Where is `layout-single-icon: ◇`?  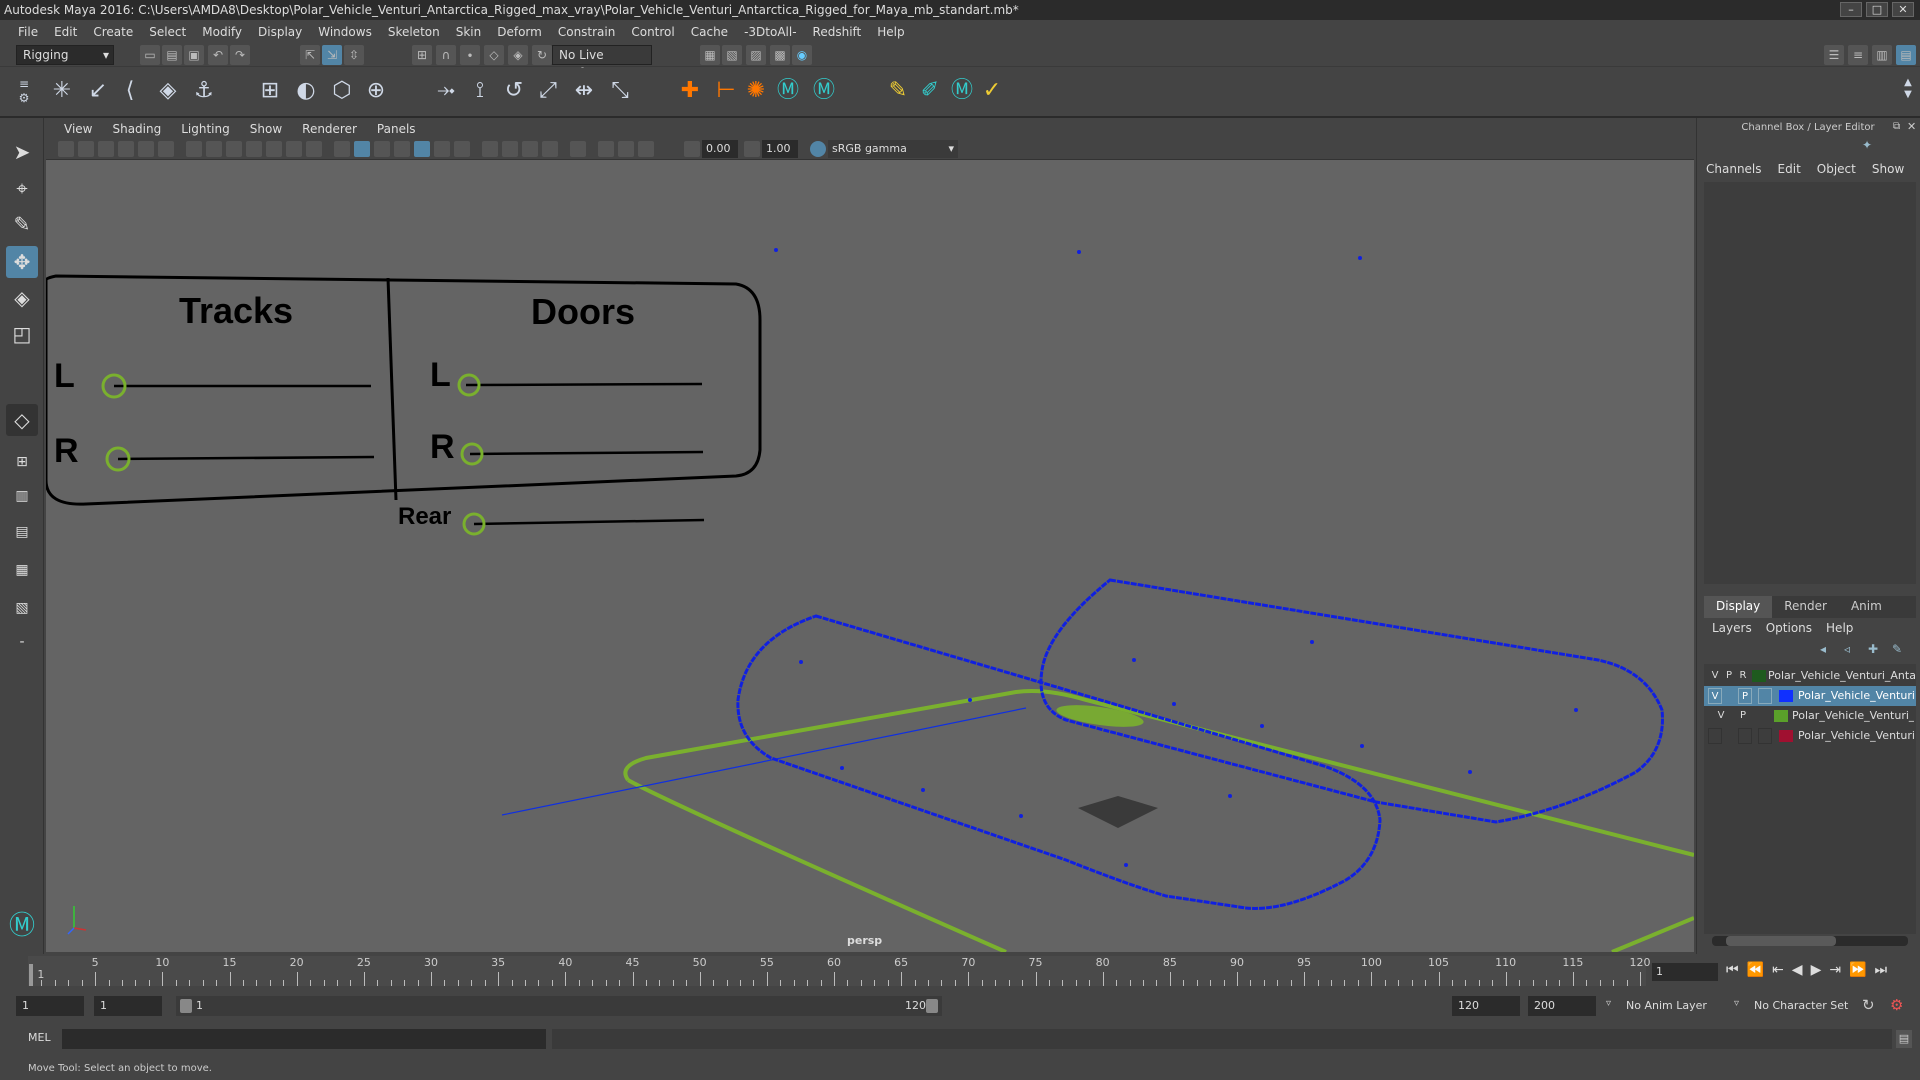
layout-single-icon: ◇ is located at coordinates (22, 420).